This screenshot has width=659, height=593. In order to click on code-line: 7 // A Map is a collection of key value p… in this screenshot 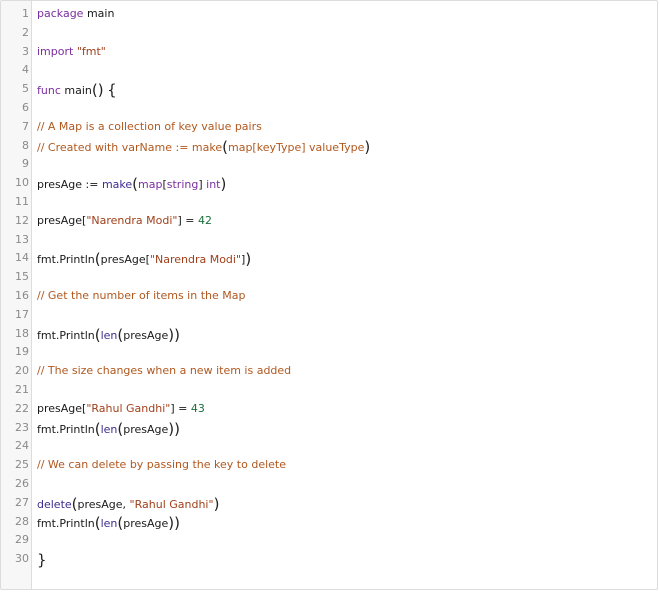, I will do `click(329, 127)`.